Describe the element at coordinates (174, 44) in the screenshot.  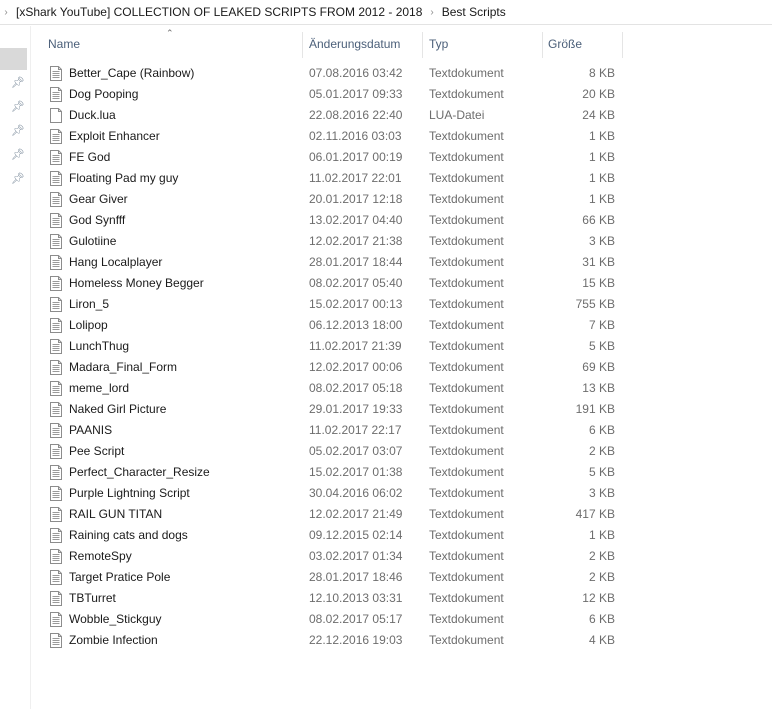
I see `column-header-name: Name` at that location.